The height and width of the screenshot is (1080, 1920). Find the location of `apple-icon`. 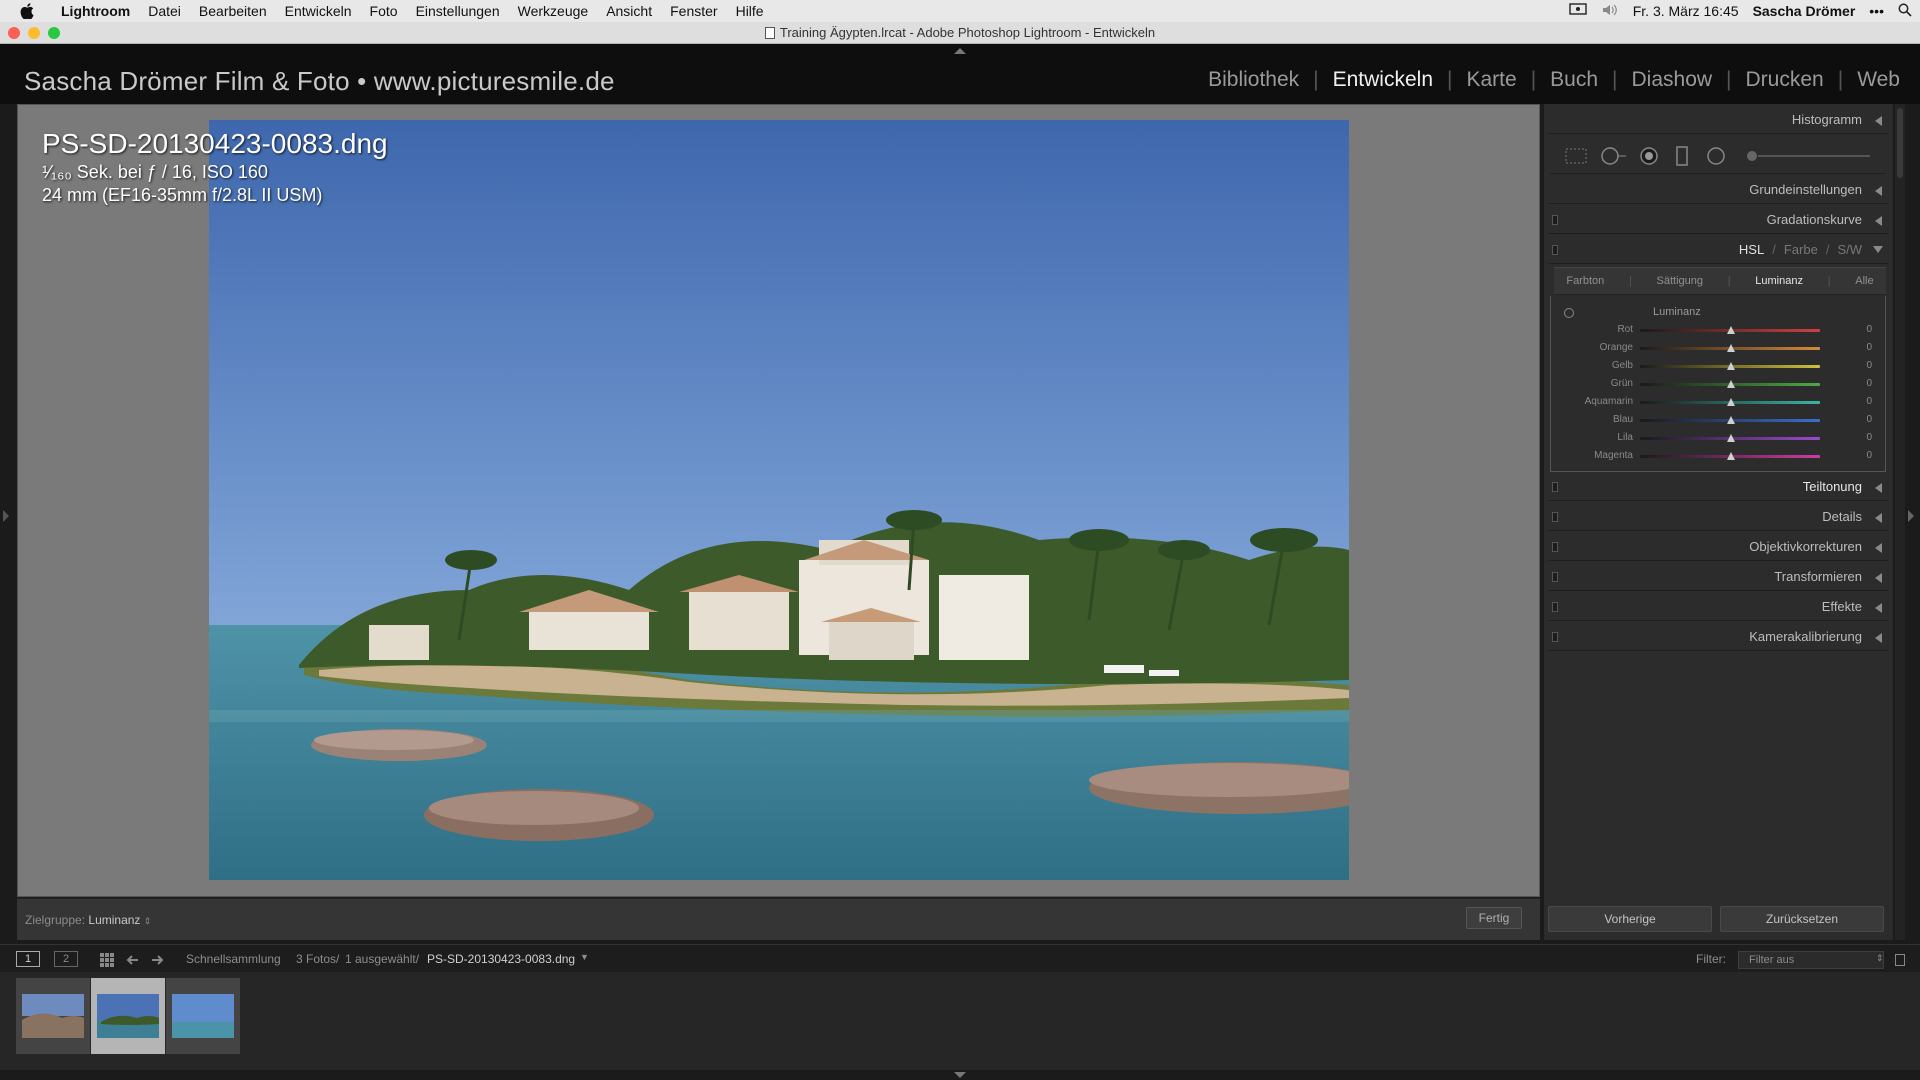

apple-icon is located at coordinates (29, 11).